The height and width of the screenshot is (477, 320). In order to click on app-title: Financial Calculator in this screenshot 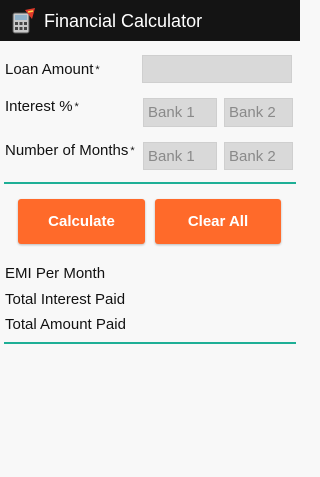, I will do `click(123, 21)`.